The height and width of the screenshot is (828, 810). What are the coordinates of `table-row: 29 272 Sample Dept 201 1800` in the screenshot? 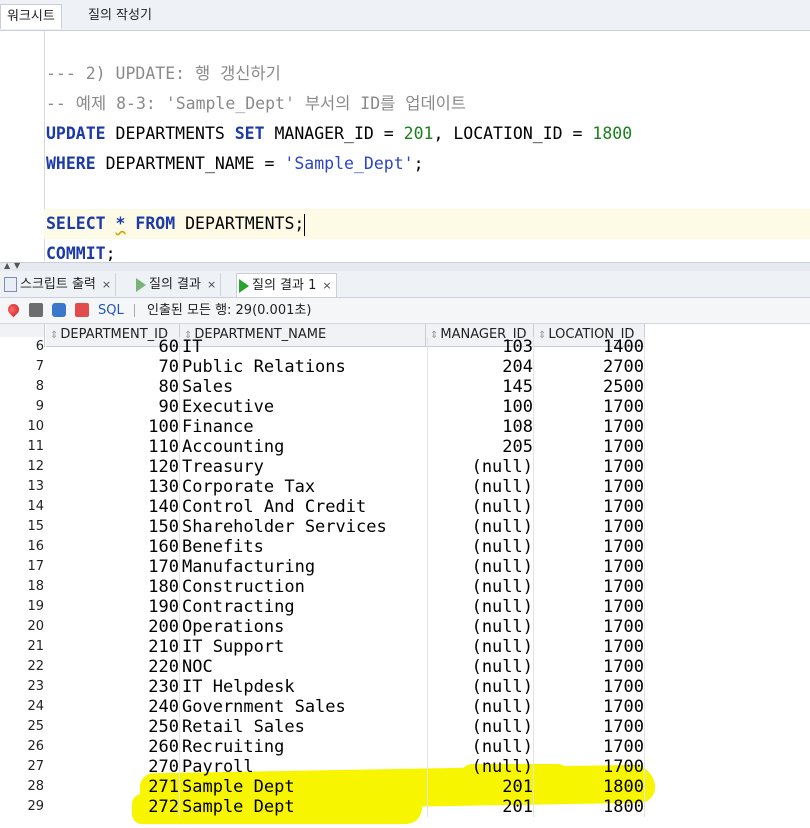 It's located at (323, 807).